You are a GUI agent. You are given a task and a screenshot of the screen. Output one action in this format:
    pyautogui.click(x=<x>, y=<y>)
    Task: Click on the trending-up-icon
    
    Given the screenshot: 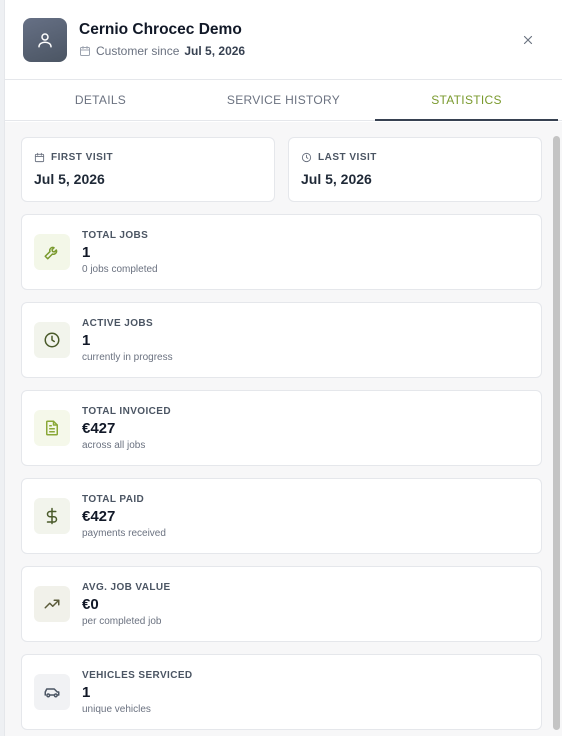 What is the action you would take?
    pyautogui.click(x=52, y=604)
    